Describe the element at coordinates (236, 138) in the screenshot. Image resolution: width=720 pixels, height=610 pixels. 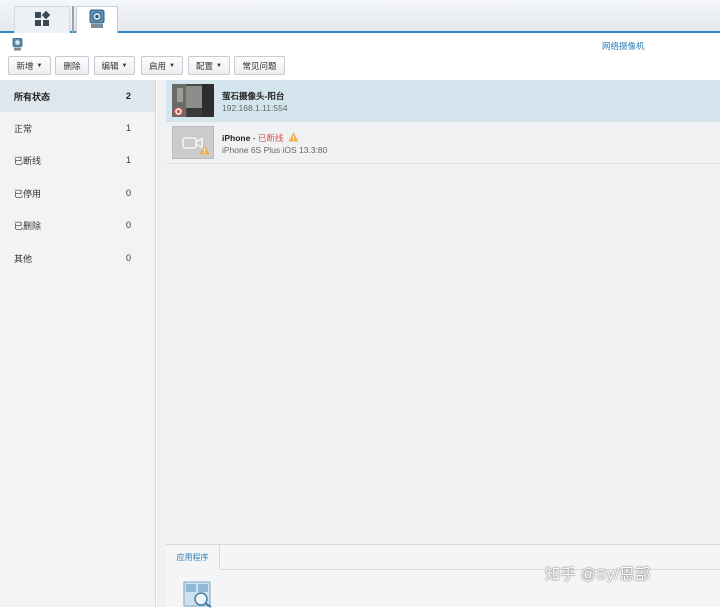
I see `camera-name: iPhone` at that location.